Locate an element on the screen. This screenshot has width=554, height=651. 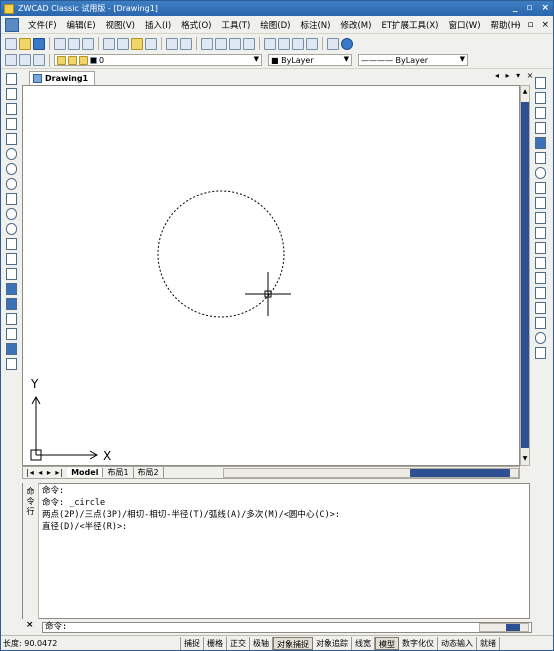
paste-icon is located at coordinates (137, 43).